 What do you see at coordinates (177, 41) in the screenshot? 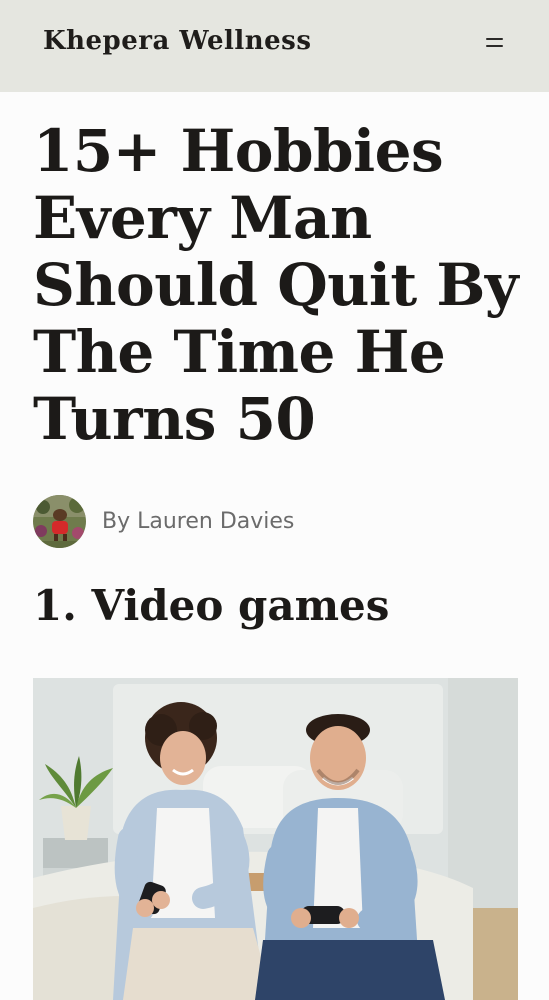
I see `site-title: Khepera Wellness` at bounding box center [177, 41].